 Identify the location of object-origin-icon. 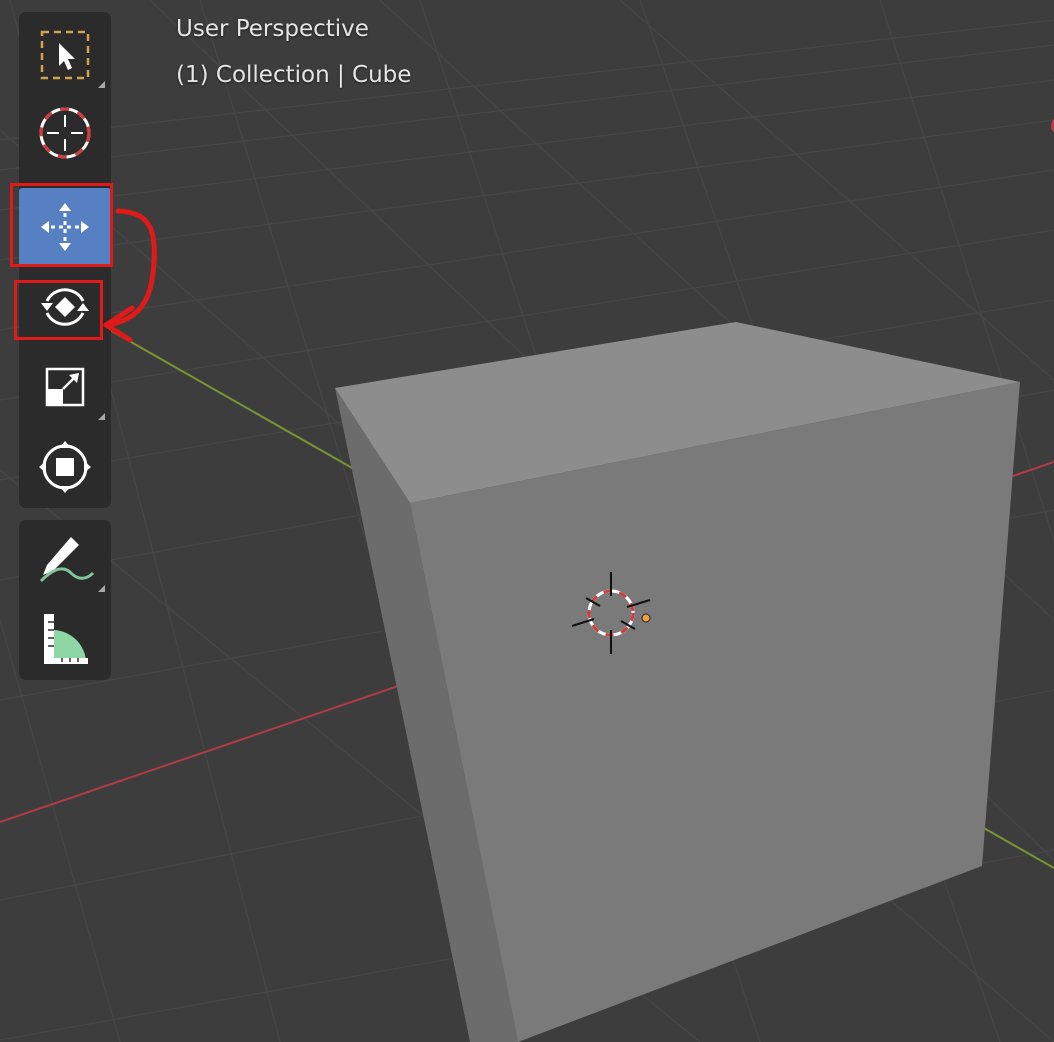
(646, 618).